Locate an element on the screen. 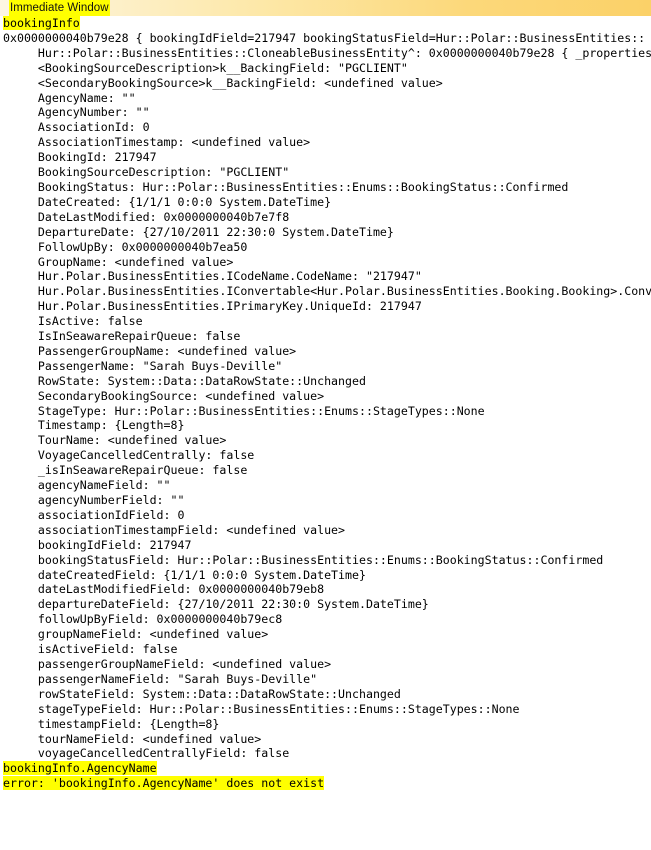 The height and width of the screenshot is (850, 651). console-line: timestampField: {Length=8} is located at coordinates (325, 724).